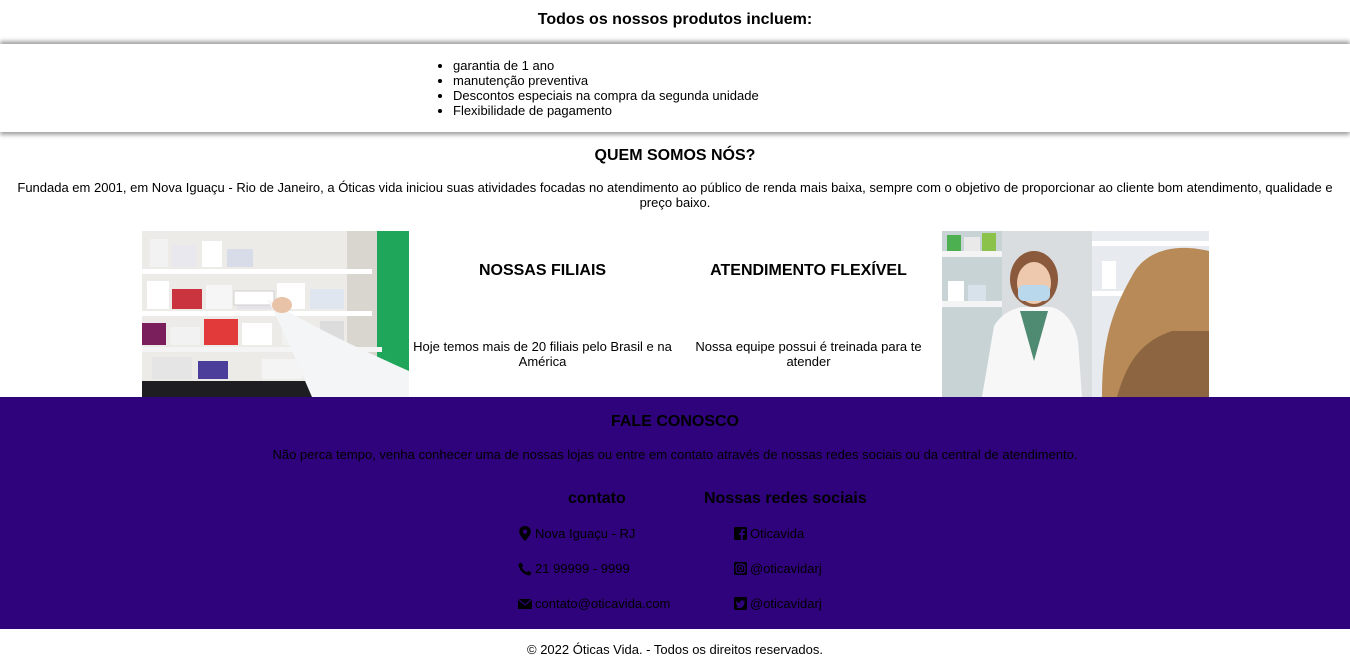 This screenshot has height=670, width=1350. What do you see at coordinates (606, 110) in the screenshot?
I see `benefit-item: Flexibilidade de pagamento` at bounding box center [606, 110].